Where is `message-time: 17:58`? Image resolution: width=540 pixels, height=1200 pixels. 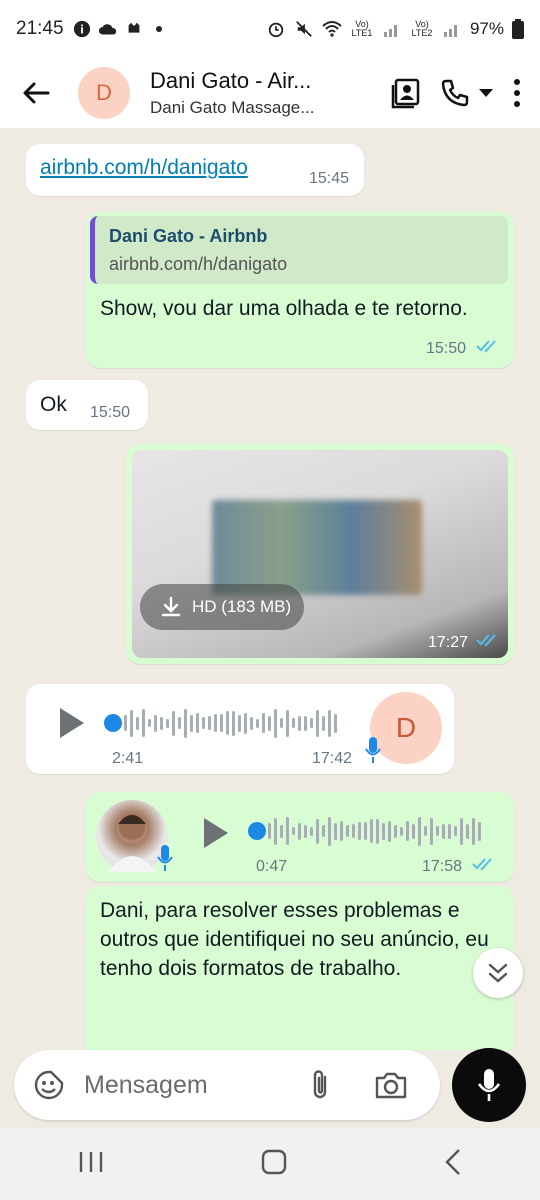 message-time: 17:58 is located at coordinates (442, 866).